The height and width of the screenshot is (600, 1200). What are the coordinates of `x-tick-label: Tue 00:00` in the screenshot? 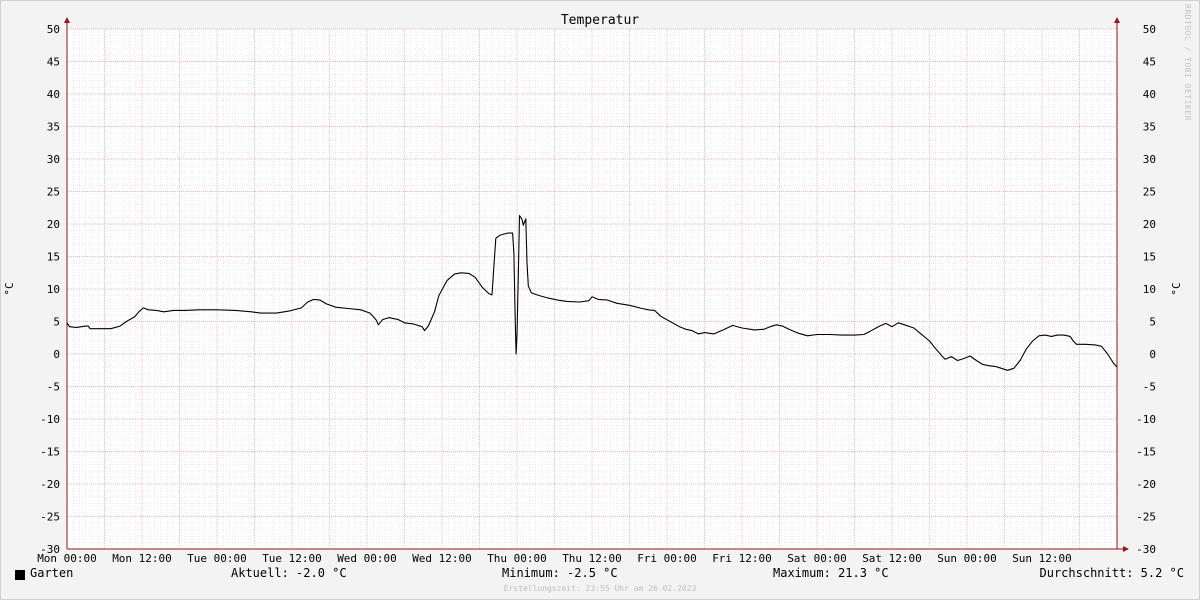 It's located at (217, 558).